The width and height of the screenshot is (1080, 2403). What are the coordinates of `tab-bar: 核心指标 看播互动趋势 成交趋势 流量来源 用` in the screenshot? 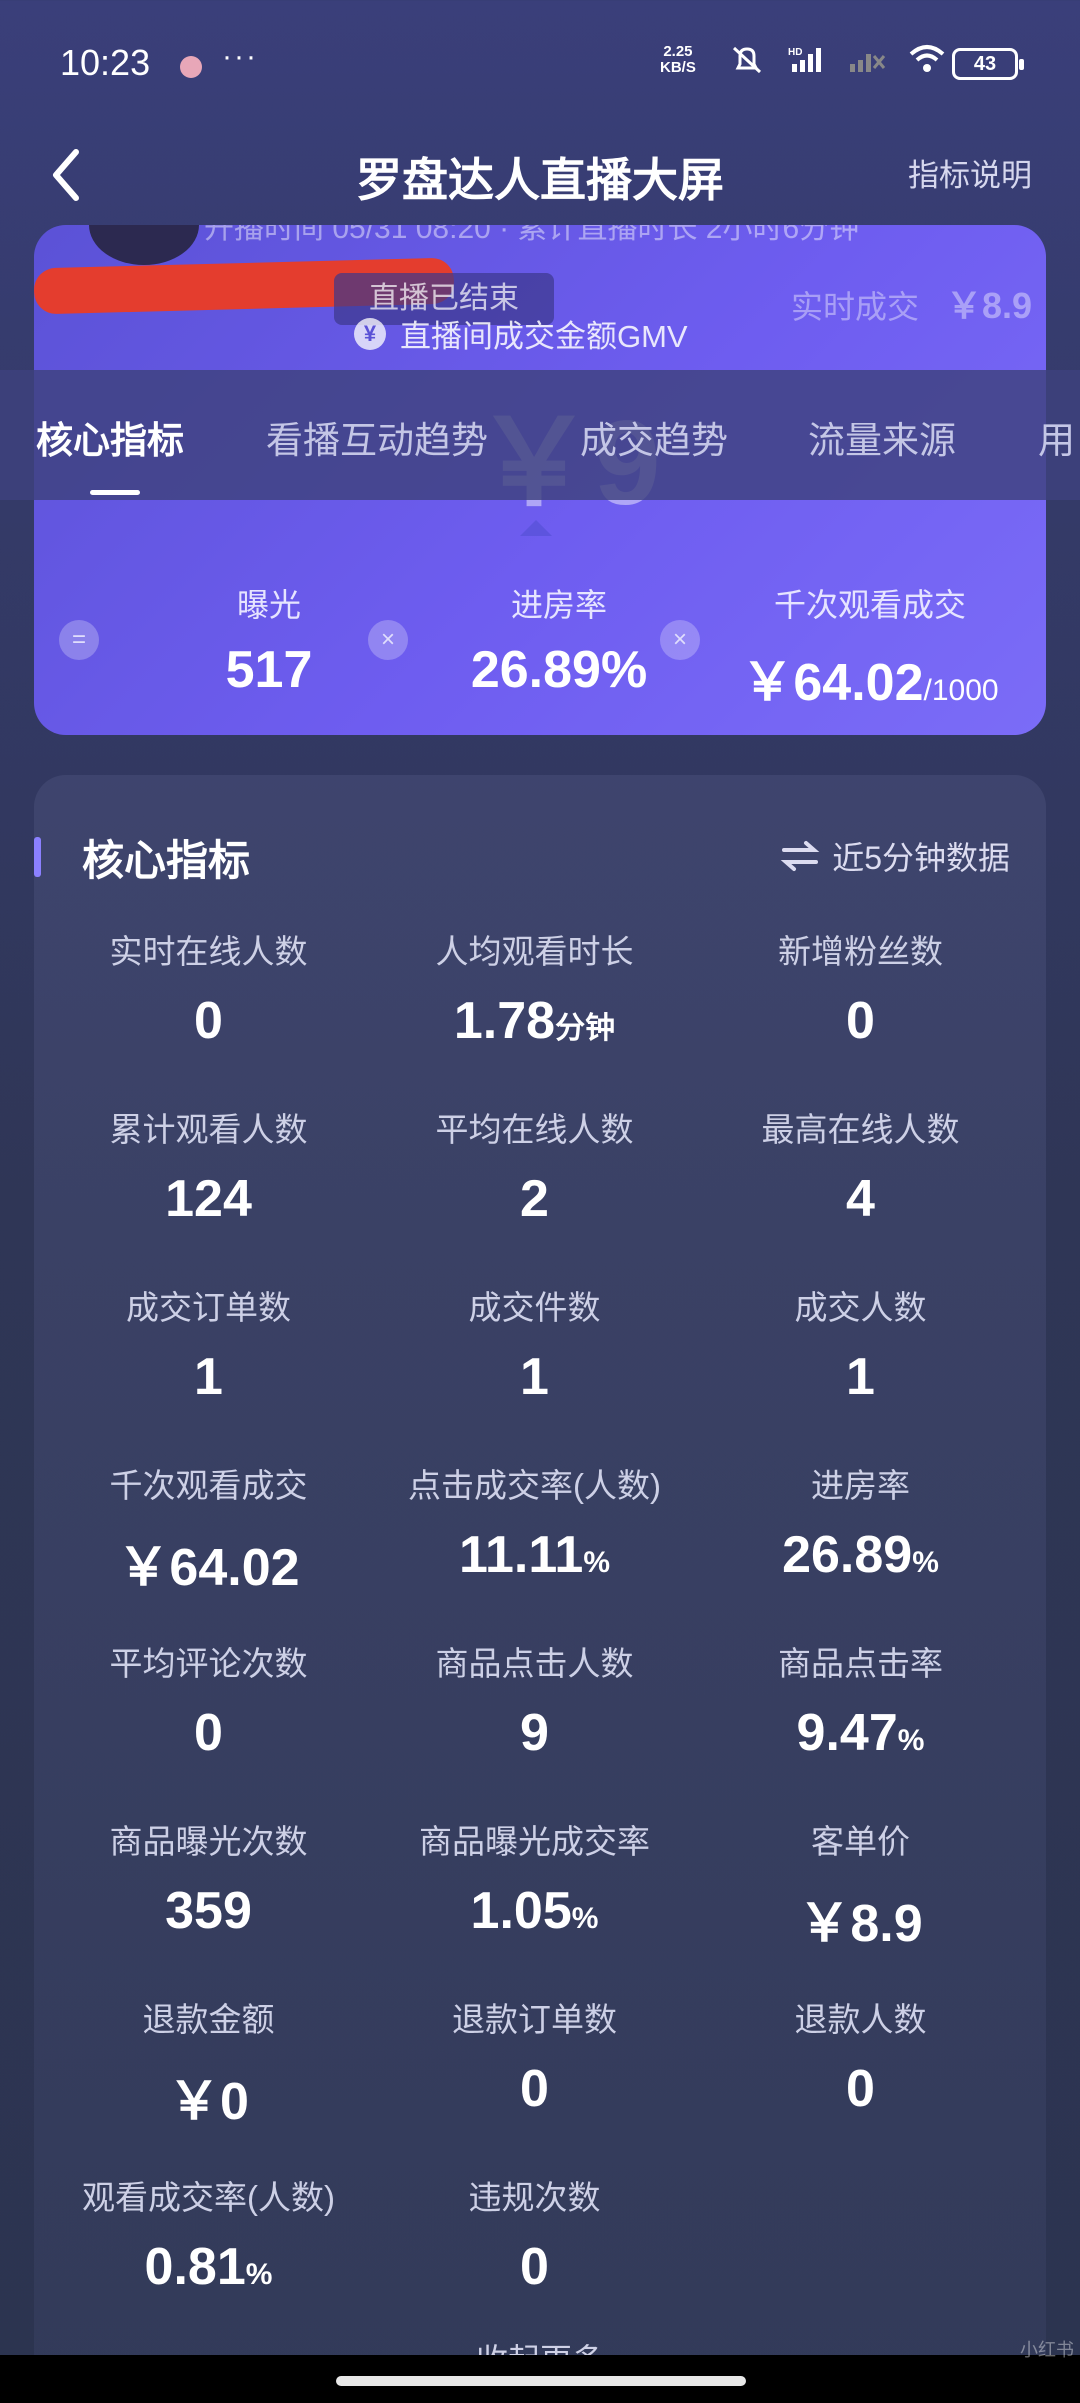 It's located at (540, 435).